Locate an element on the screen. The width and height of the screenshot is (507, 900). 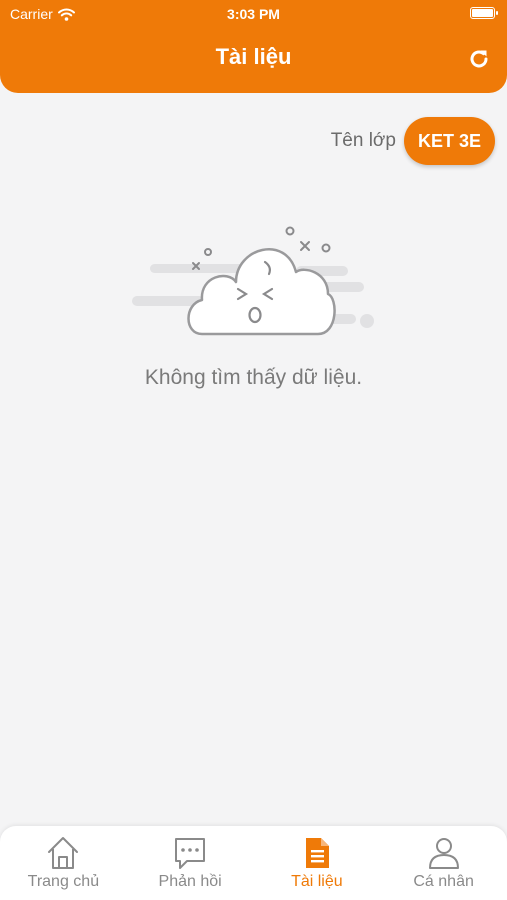
tab-label-feedback: Phản hồi is located at coordinates (190, 881).